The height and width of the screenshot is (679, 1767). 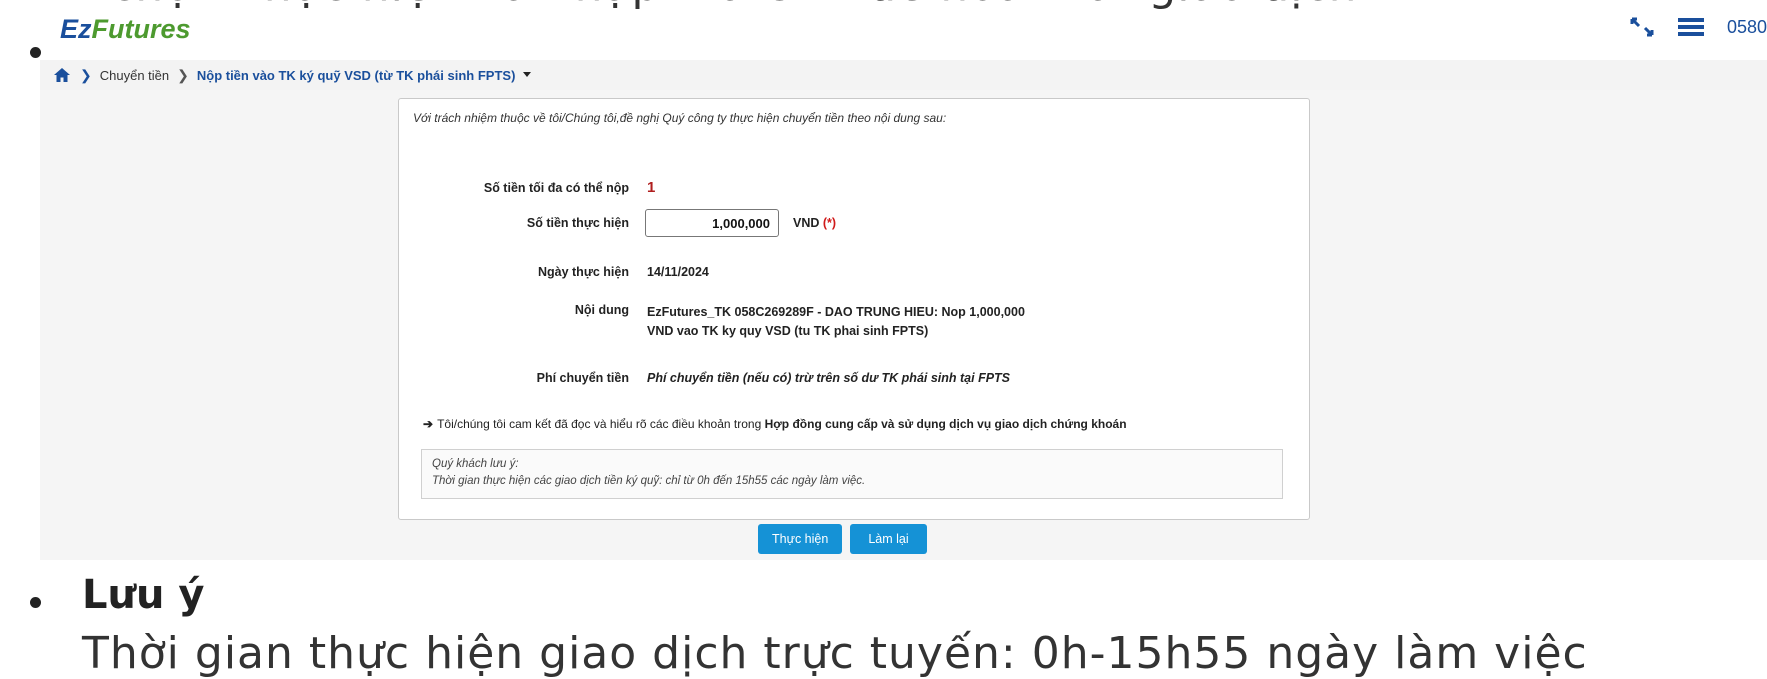 What do you see at coordinates (583, 272) in the screenshot?
I see `date-label: Ngày thực hiện` at bounding box center [583, 272].